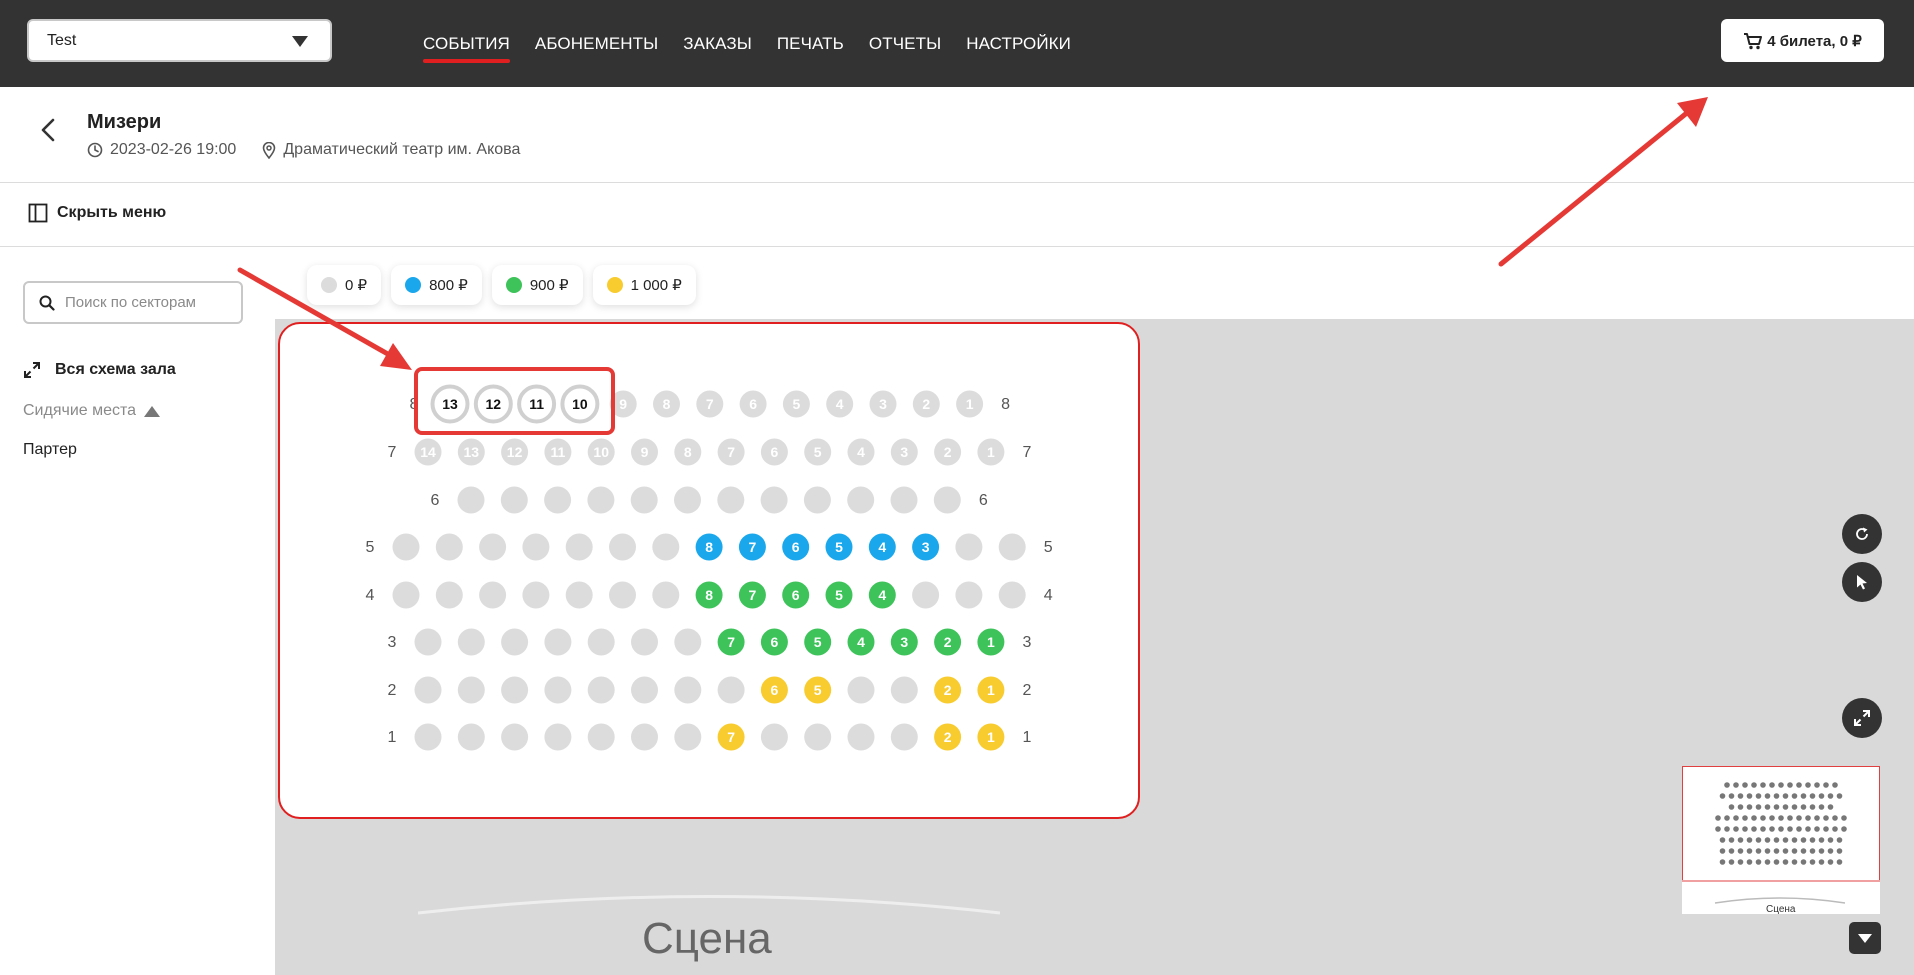  What do you see at coordinates (99, 370) in the screenshot?
I see `full-scheme-link: Вся схема зала` at bounding box center [99, 370].